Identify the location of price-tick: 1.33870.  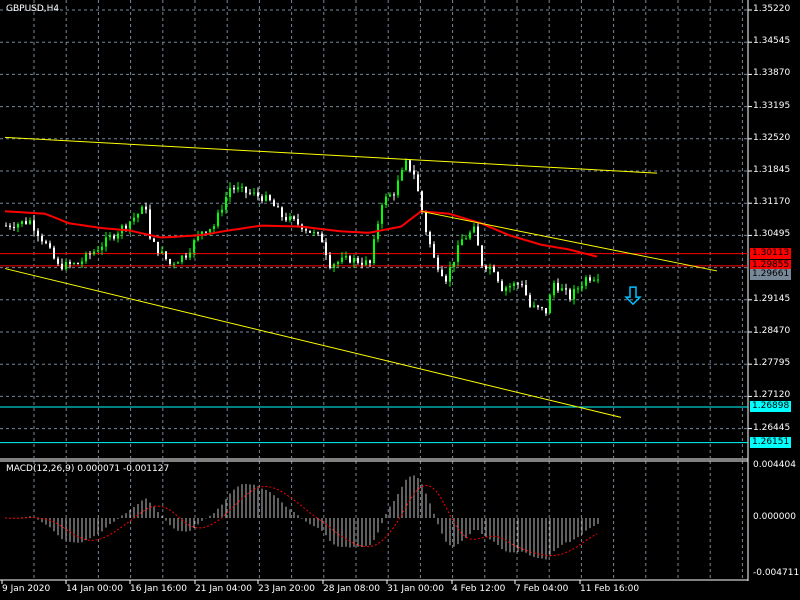
(772, 73).